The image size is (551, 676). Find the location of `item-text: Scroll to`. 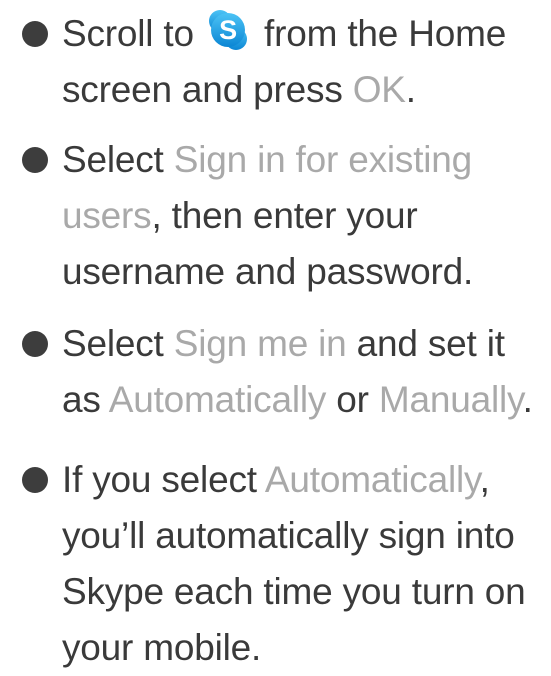

item-text: Scroll to is located at coordinates (128, 33).